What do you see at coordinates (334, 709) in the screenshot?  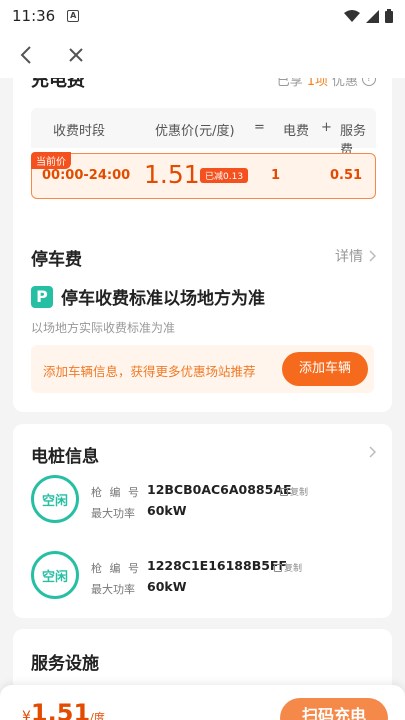 I see `scan-to-charge-button: 扫码充电` at bounding box center [334, 709].